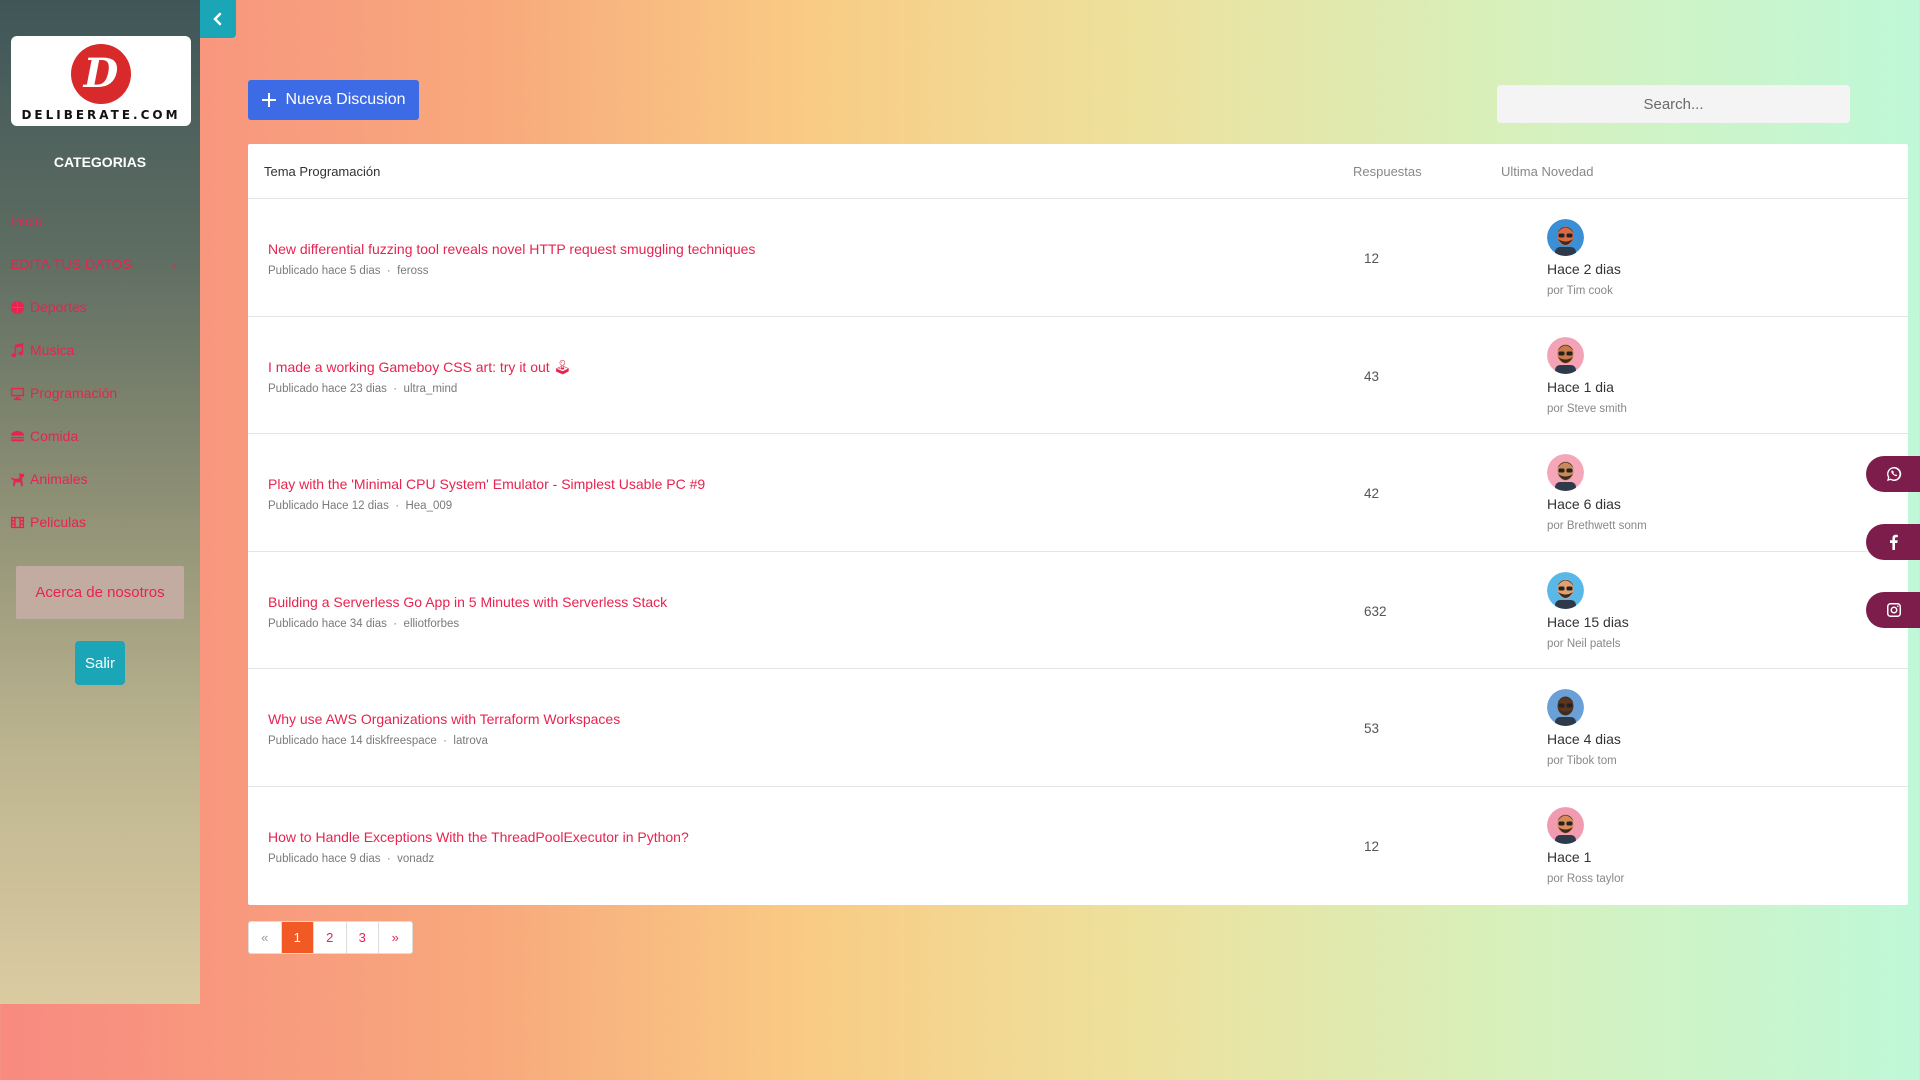  Describe the element at coordinates (101, 74) in the screenshot. I see `logo-mark: D` at that location.